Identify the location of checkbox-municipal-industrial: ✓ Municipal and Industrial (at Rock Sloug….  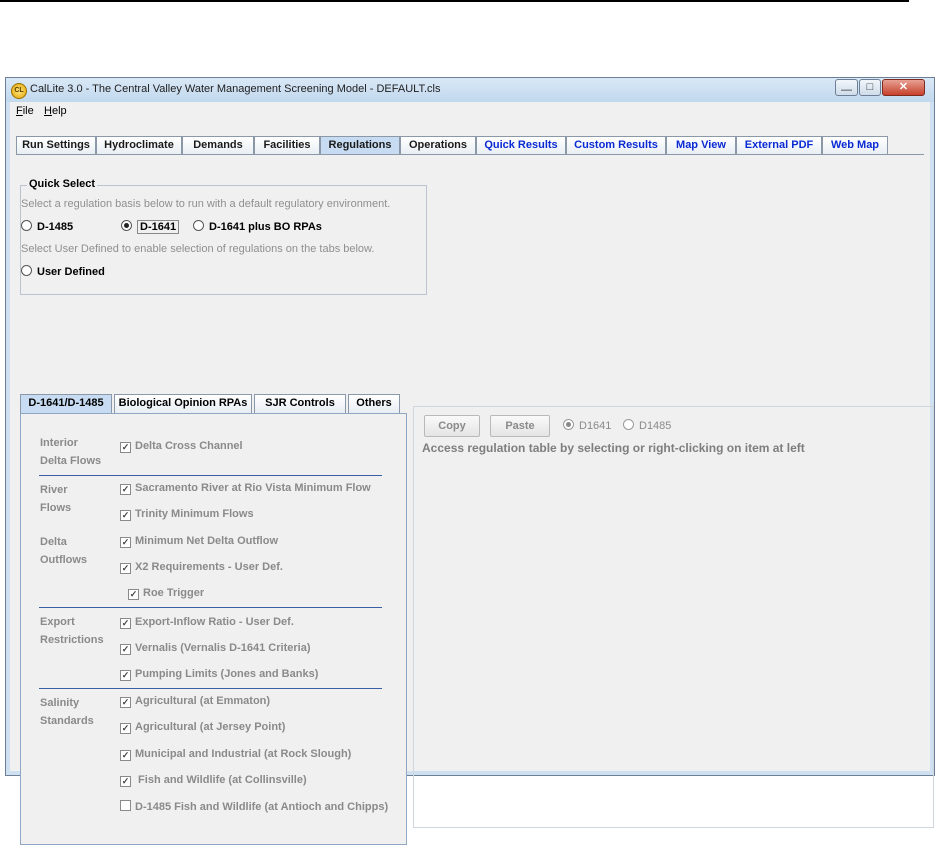
(235, 754).